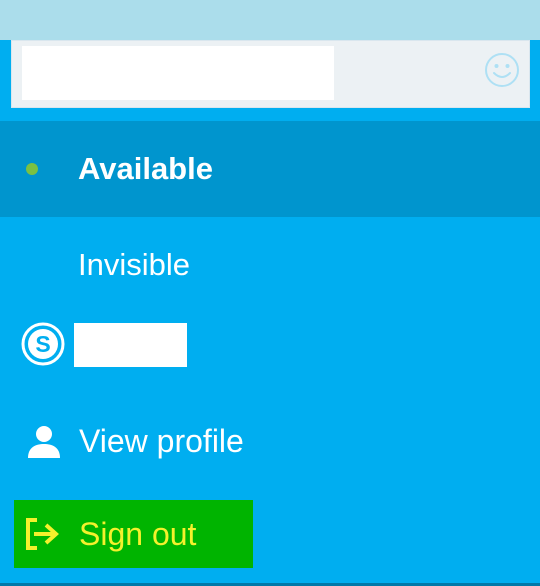 The height and width of the screenshot is (586, 540). What do you see at coordinates (270, 20) in the screenshot?
I see `top-strip` at bounding box center [270, 20].